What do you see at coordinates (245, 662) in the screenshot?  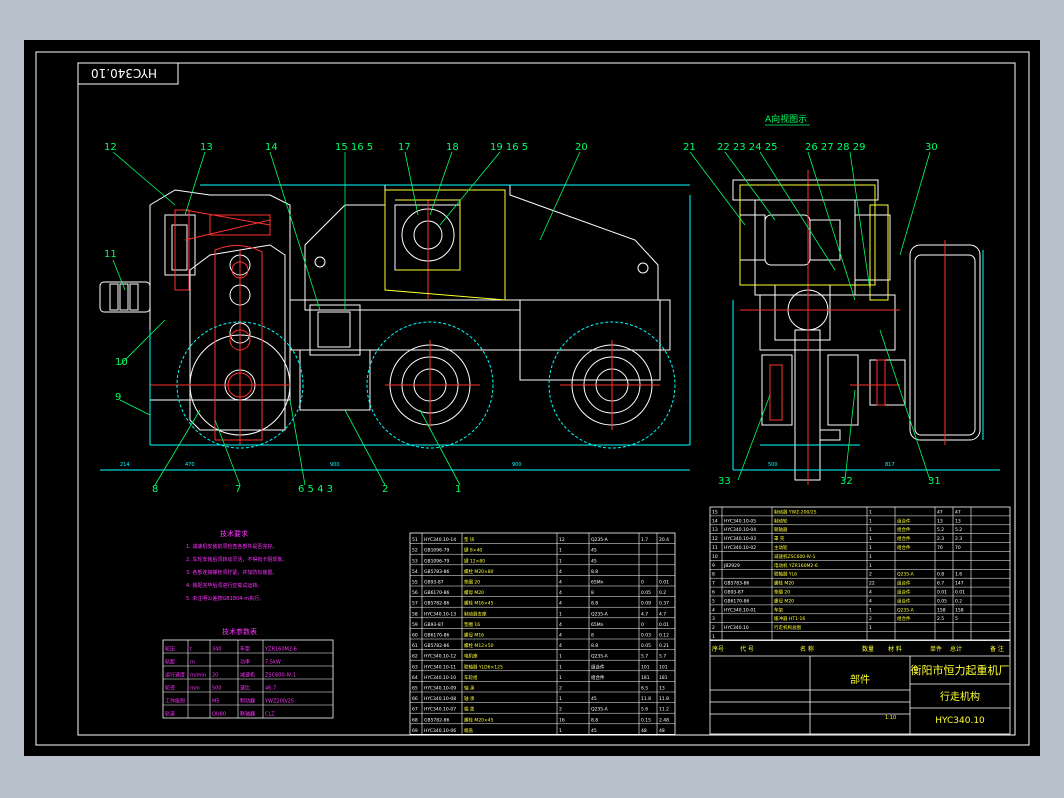 I see `params-cell: 功率` at bounding box center [245, 662].